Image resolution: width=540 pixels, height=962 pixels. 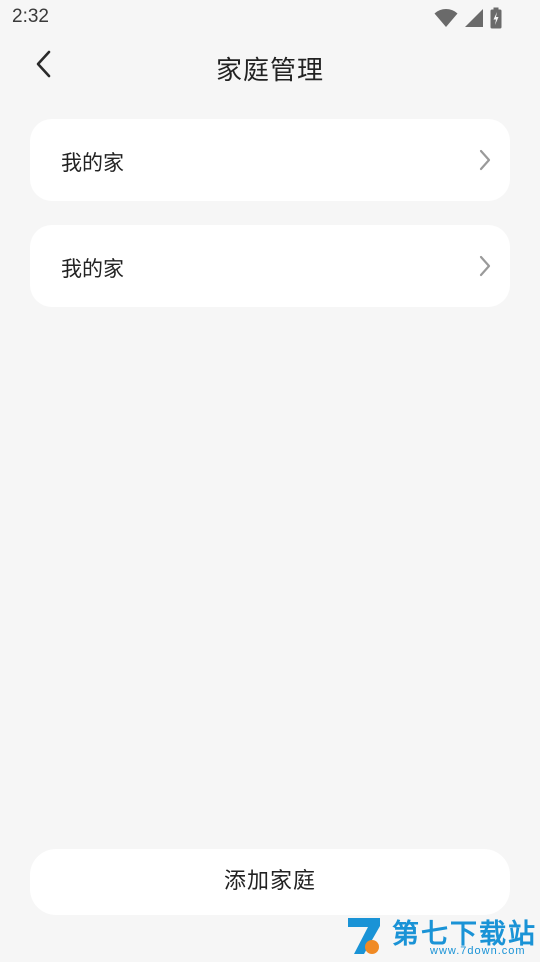 I want to click on page-title: 家庭管理, so click(x=269, y=71).